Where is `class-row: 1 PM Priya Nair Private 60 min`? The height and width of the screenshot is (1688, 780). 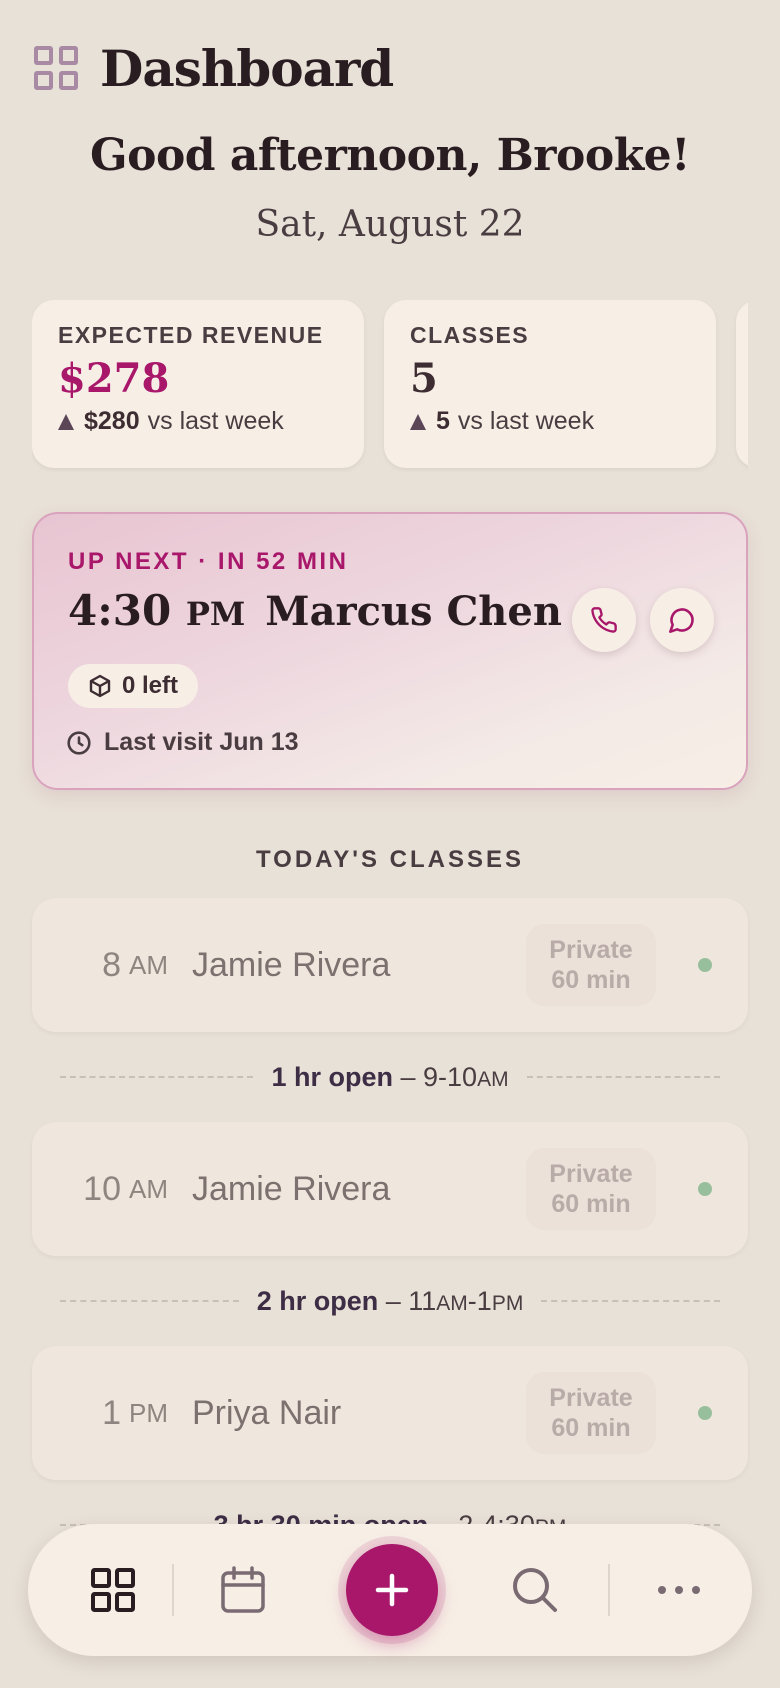
class-row: 1 PM Priya Nair Private 60 min is located at coordinates (390, 1413).